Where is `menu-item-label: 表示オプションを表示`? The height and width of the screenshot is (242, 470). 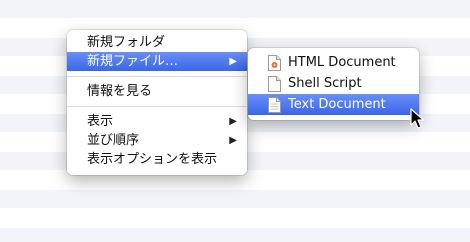 menu-item-label: 表示オプションを表示 is located at coordinates (152, 159).